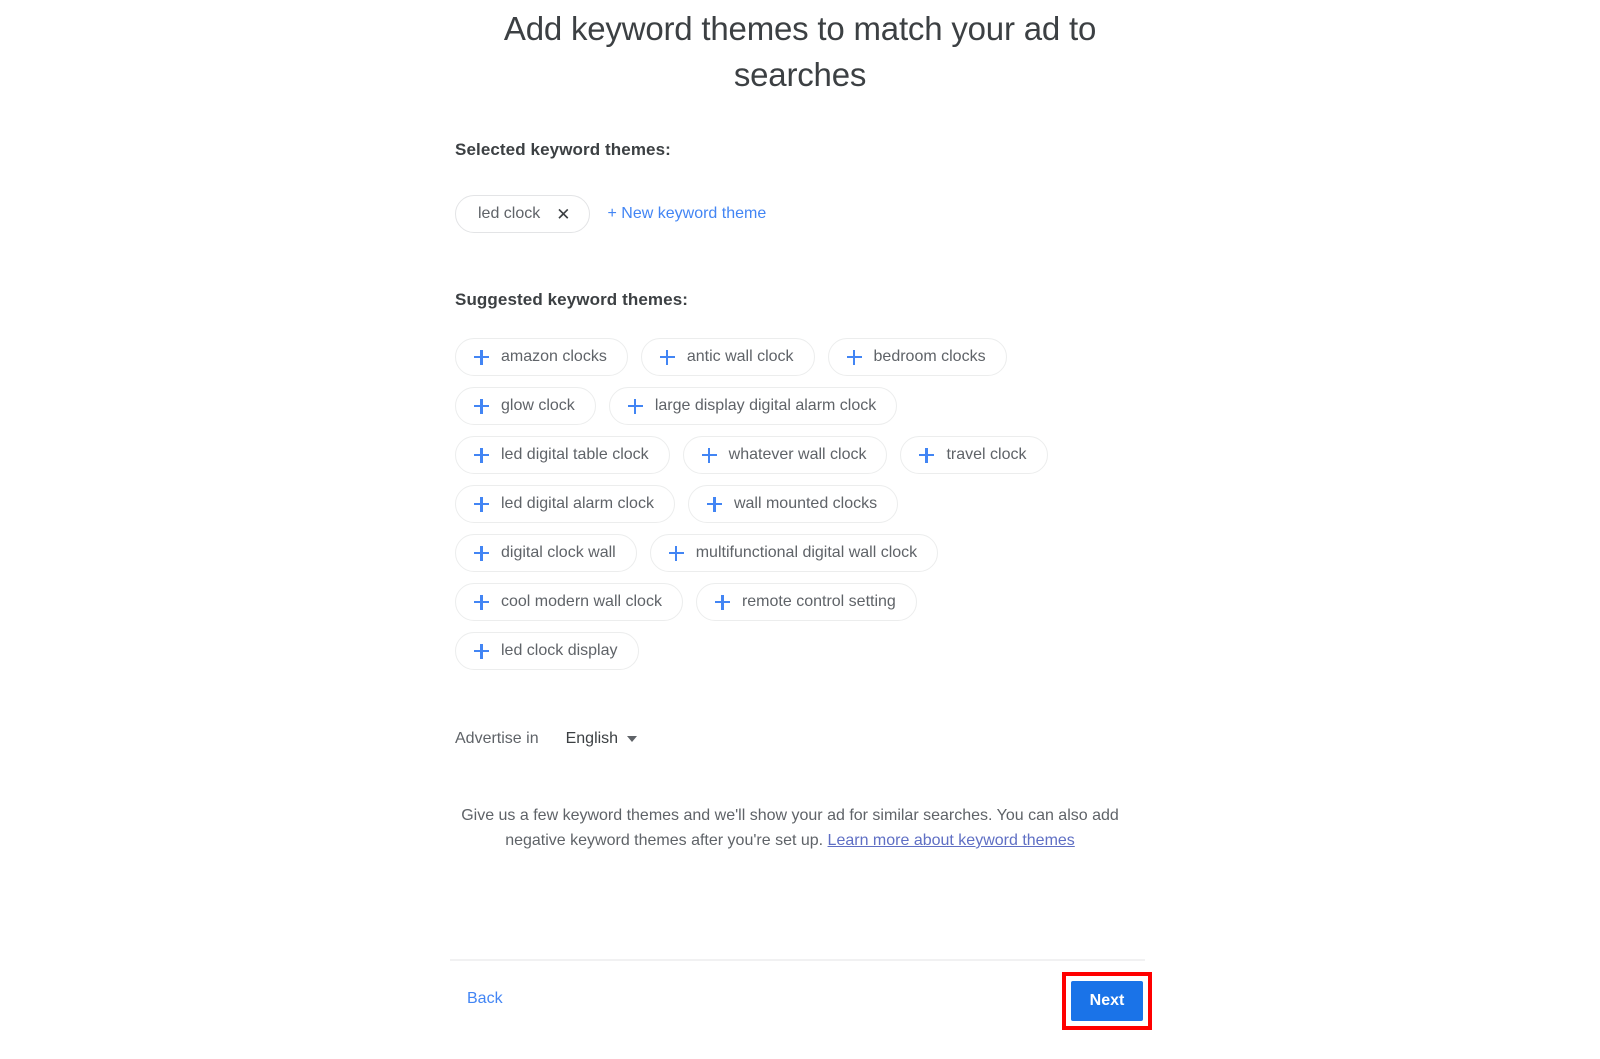 This screenshot has width=1600, height=1059. What do you see at coordinates (806, 552) in the screenshot?
I see `suggested-chip-label: multifunctional digital wall clock` at bounding box center [806, 552].